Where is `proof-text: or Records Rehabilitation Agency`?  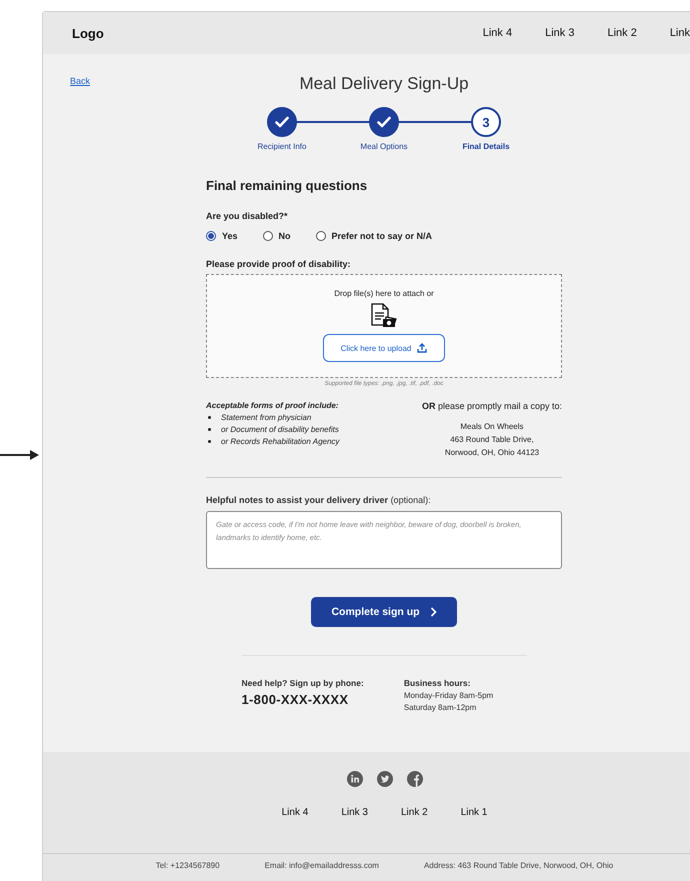 proof-text: or Records Rehabilitation Agency is located at coordinates (280, 441).